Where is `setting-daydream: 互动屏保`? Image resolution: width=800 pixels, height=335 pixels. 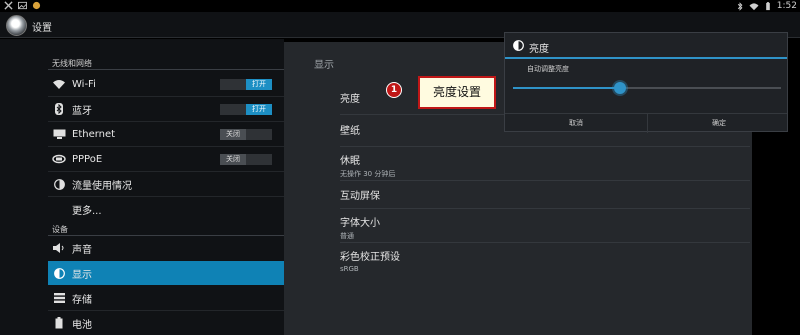 setting-daydream: 互动屏保 is located at coordinates (360, 194).